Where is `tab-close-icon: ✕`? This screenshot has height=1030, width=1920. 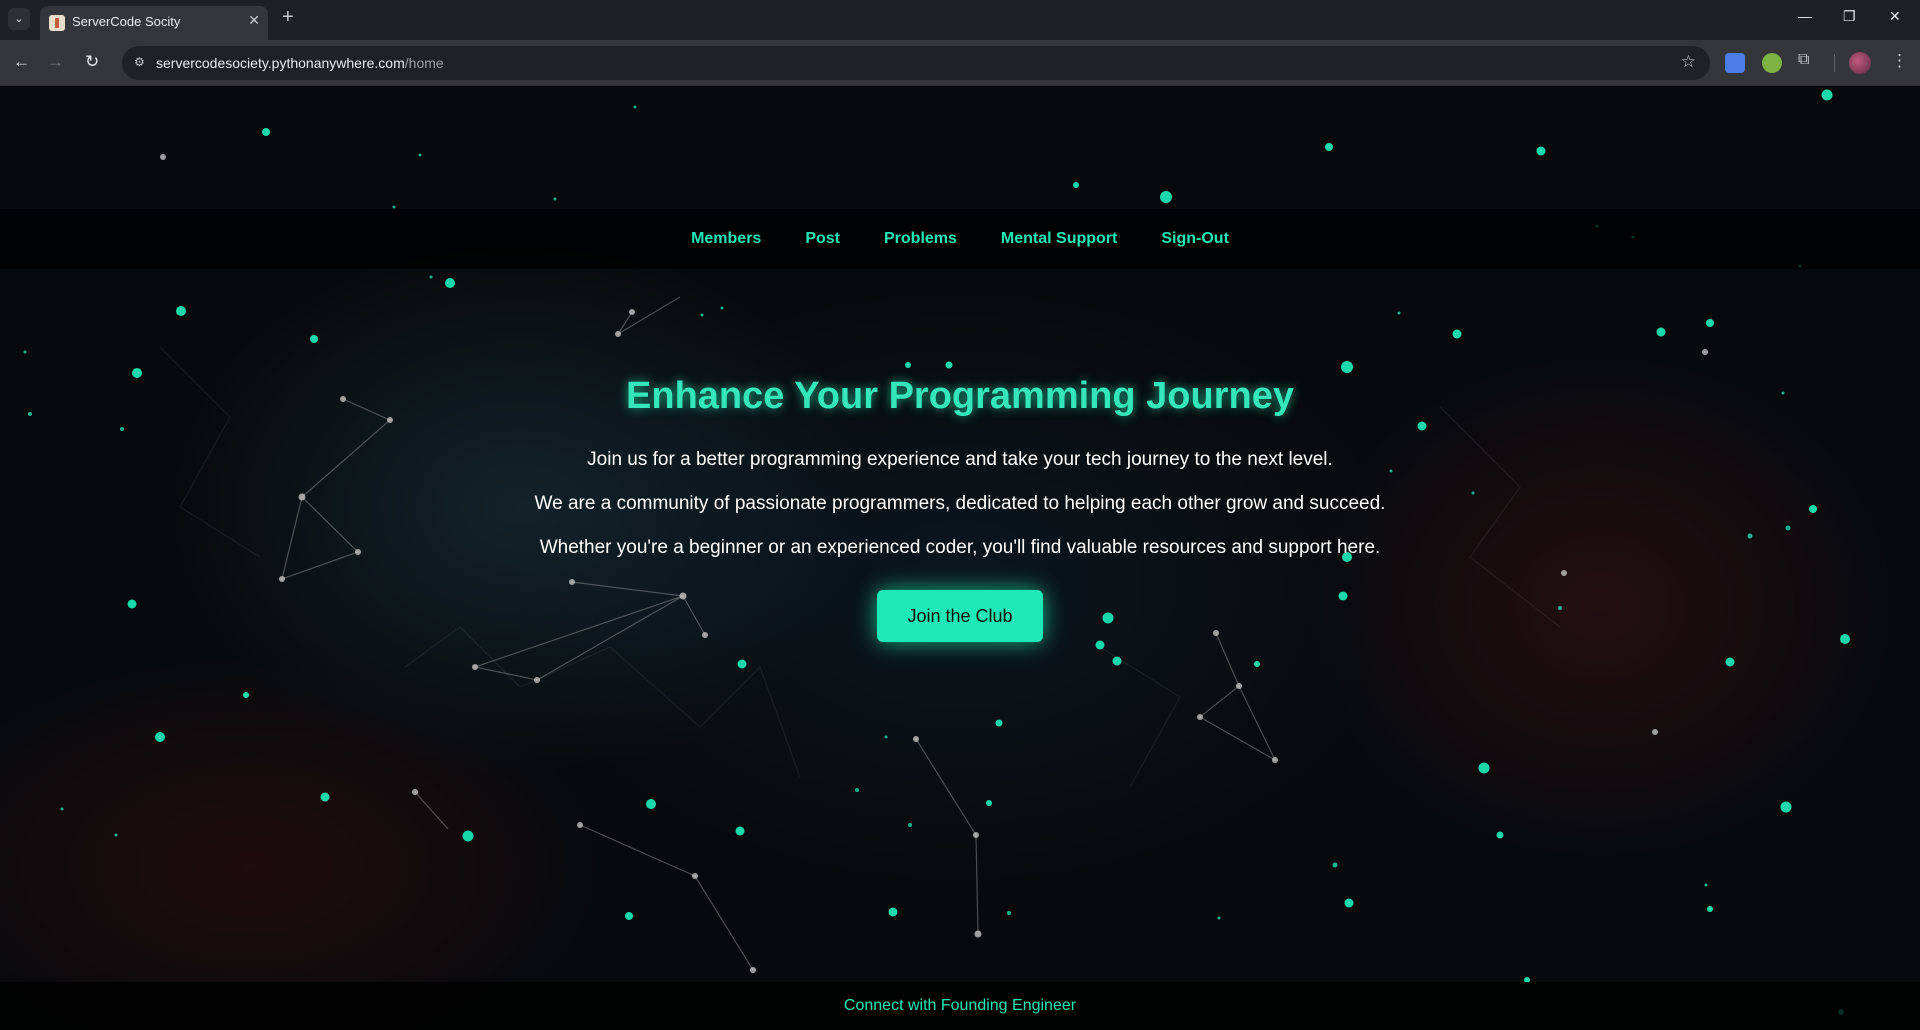 tab-close-icon: ✕ is located at coordinates (254, 20).